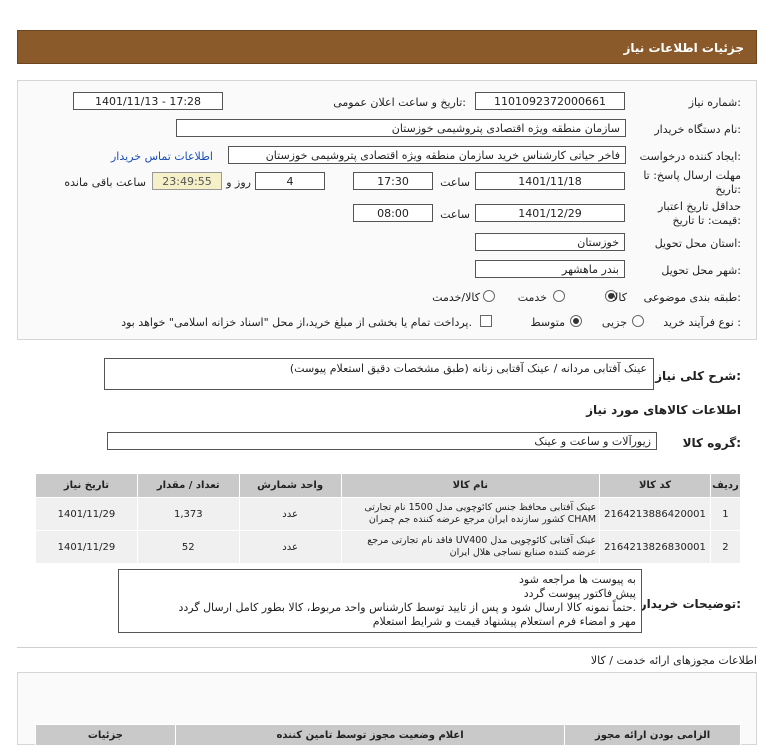 Image resolution: width=770 pixels, height=746 pixels. Describe the element at coordinates (652, 735) in the screenshot. I see `col-license-required: الزامی بودن ارائه مجوز` at that location.